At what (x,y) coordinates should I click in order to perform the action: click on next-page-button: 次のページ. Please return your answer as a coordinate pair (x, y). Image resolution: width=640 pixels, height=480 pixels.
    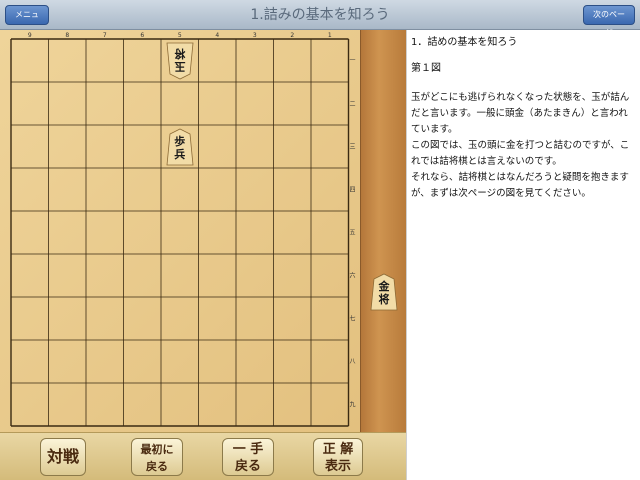
    Looking at the image, I should click on (609, 21).